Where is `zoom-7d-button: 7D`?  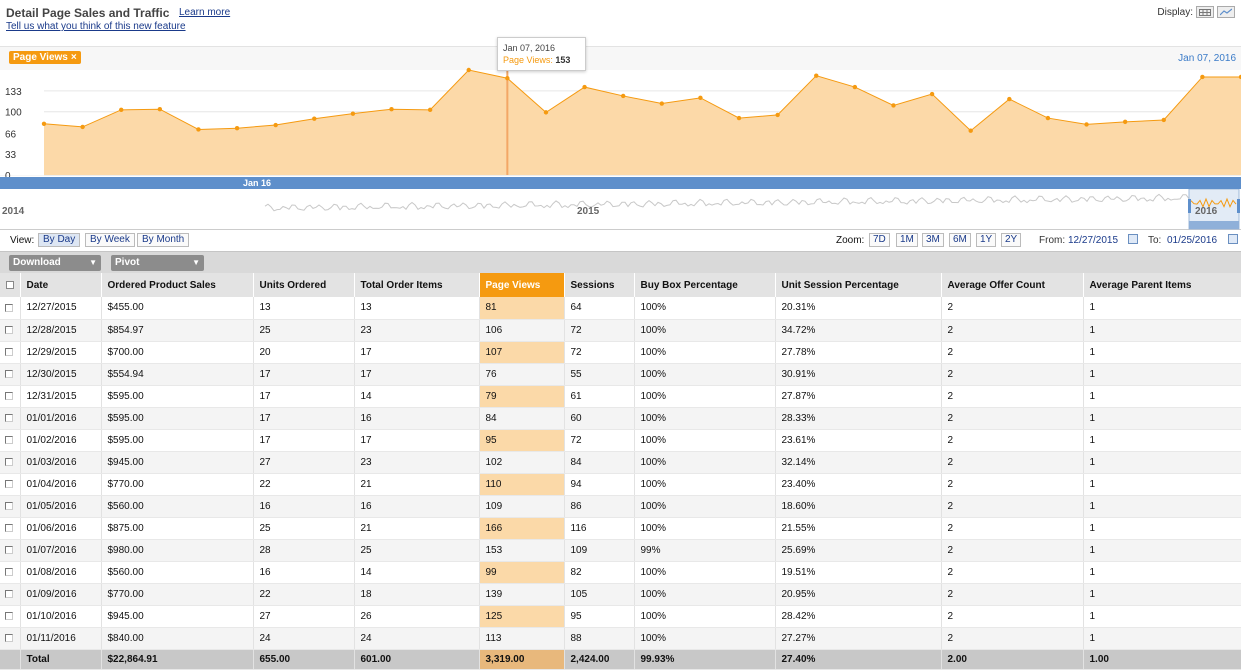 zoom-7d-button: 7D is located at coordinates (879, 240).